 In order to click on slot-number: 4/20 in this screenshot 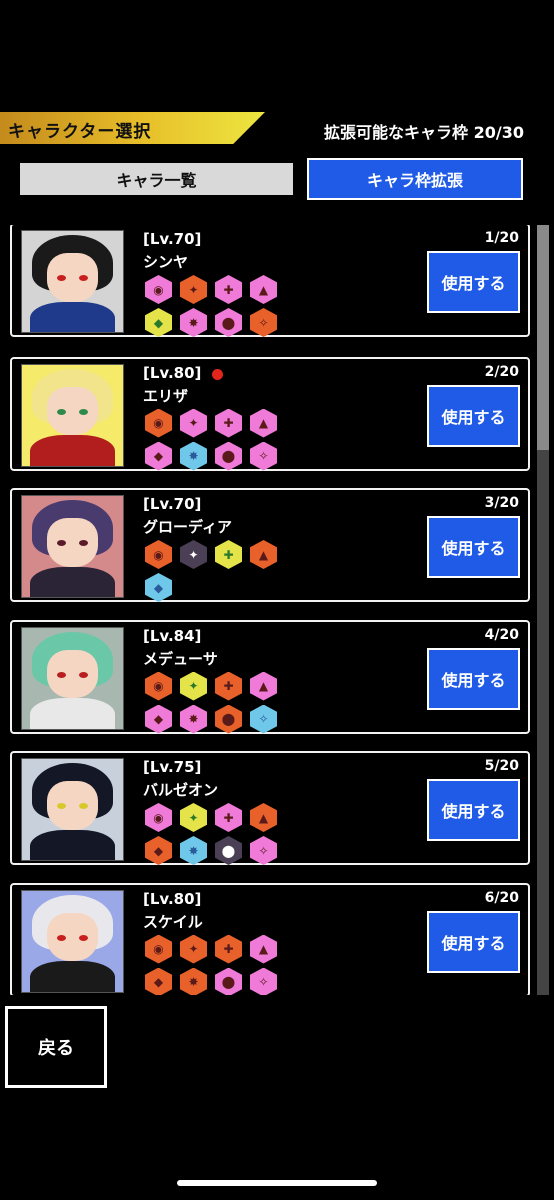, I will do `click(501, 634)`.